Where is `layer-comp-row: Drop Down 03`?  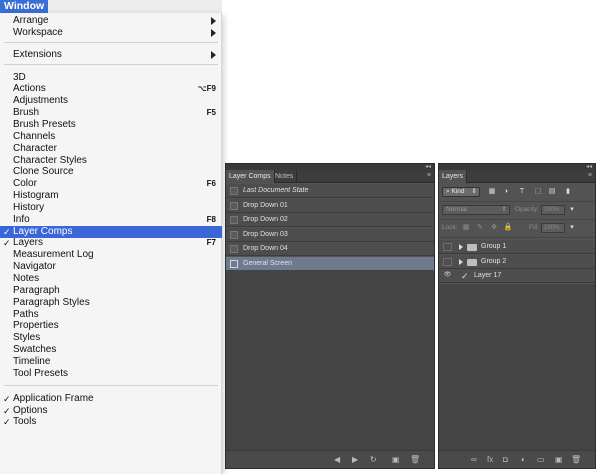
layer-comp-row: Drop Down 03 is located at coordinates (330, 234).